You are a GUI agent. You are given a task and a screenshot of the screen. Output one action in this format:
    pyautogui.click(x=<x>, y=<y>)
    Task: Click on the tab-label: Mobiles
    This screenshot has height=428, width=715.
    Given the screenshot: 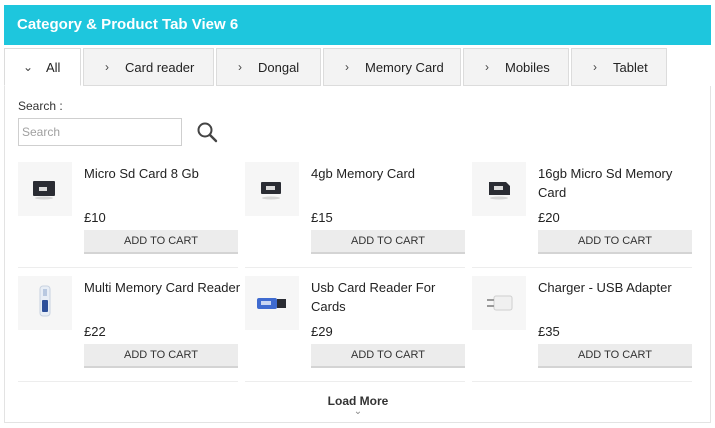 What is the action you would take?
    pyautogui.click(x=527, y=67)
    